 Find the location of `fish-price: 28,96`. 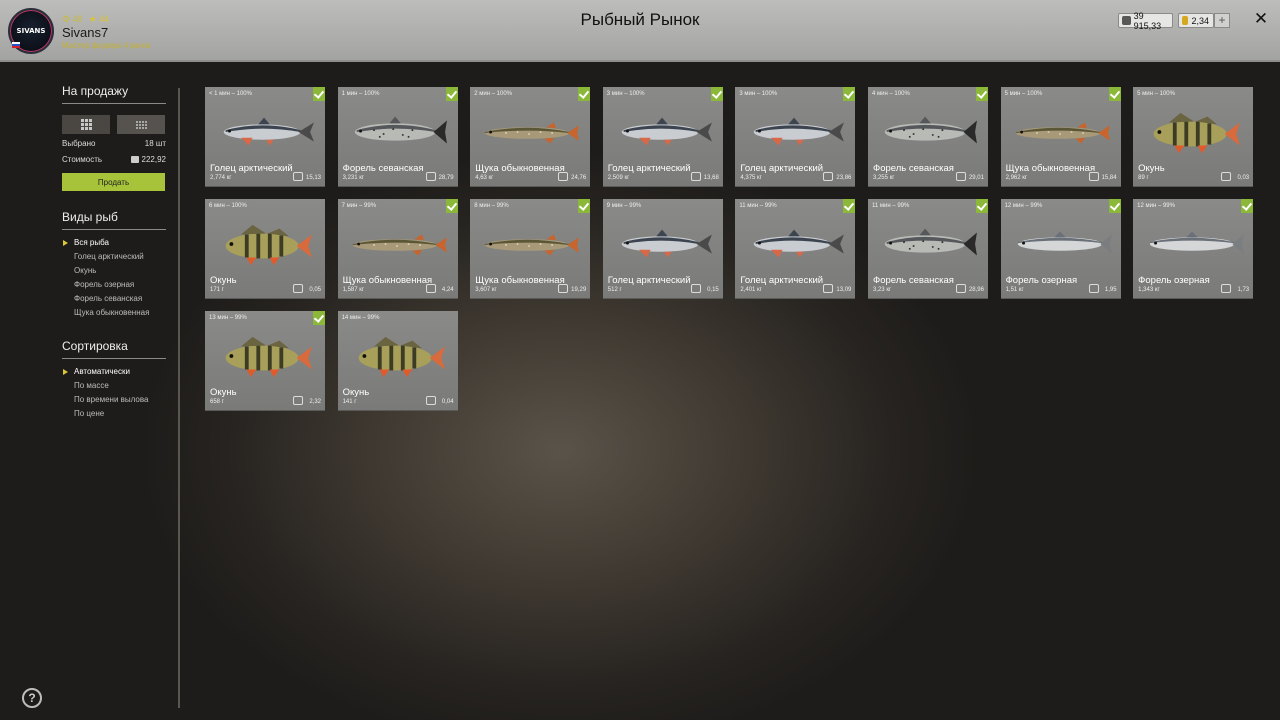

fish-price: 28,96 is located at coordinates (976, 290).